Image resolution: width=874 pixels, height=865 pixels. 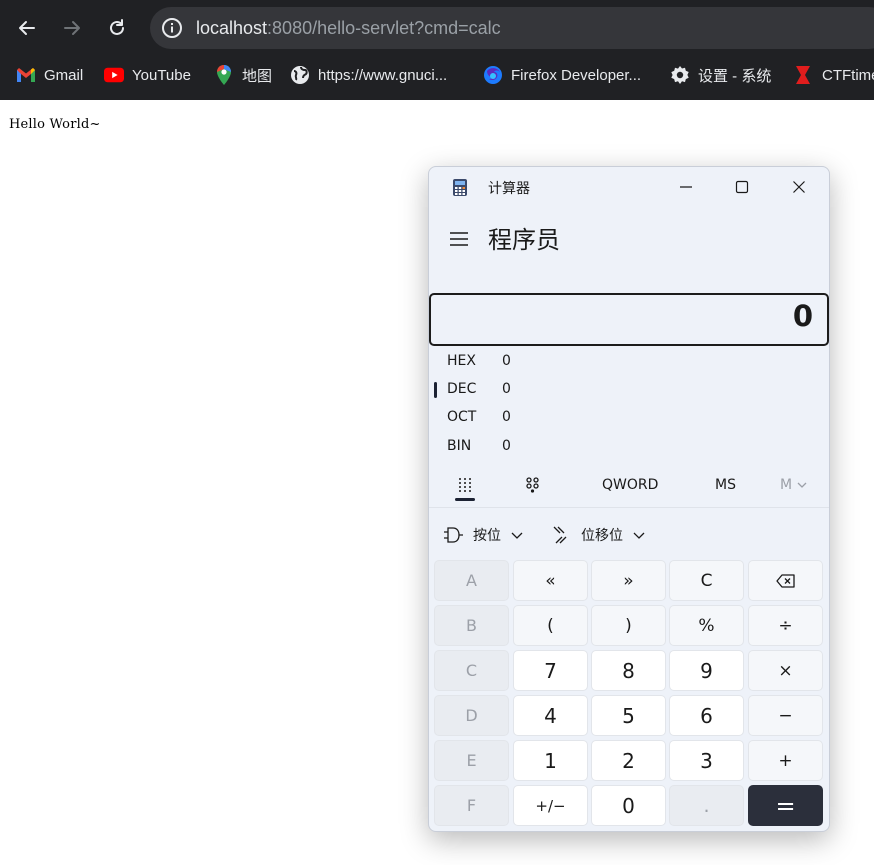 What do you see at coordinates (804, 75) in the screenshot?
I see `ctftime-icon` at bounding box center [804, 75].